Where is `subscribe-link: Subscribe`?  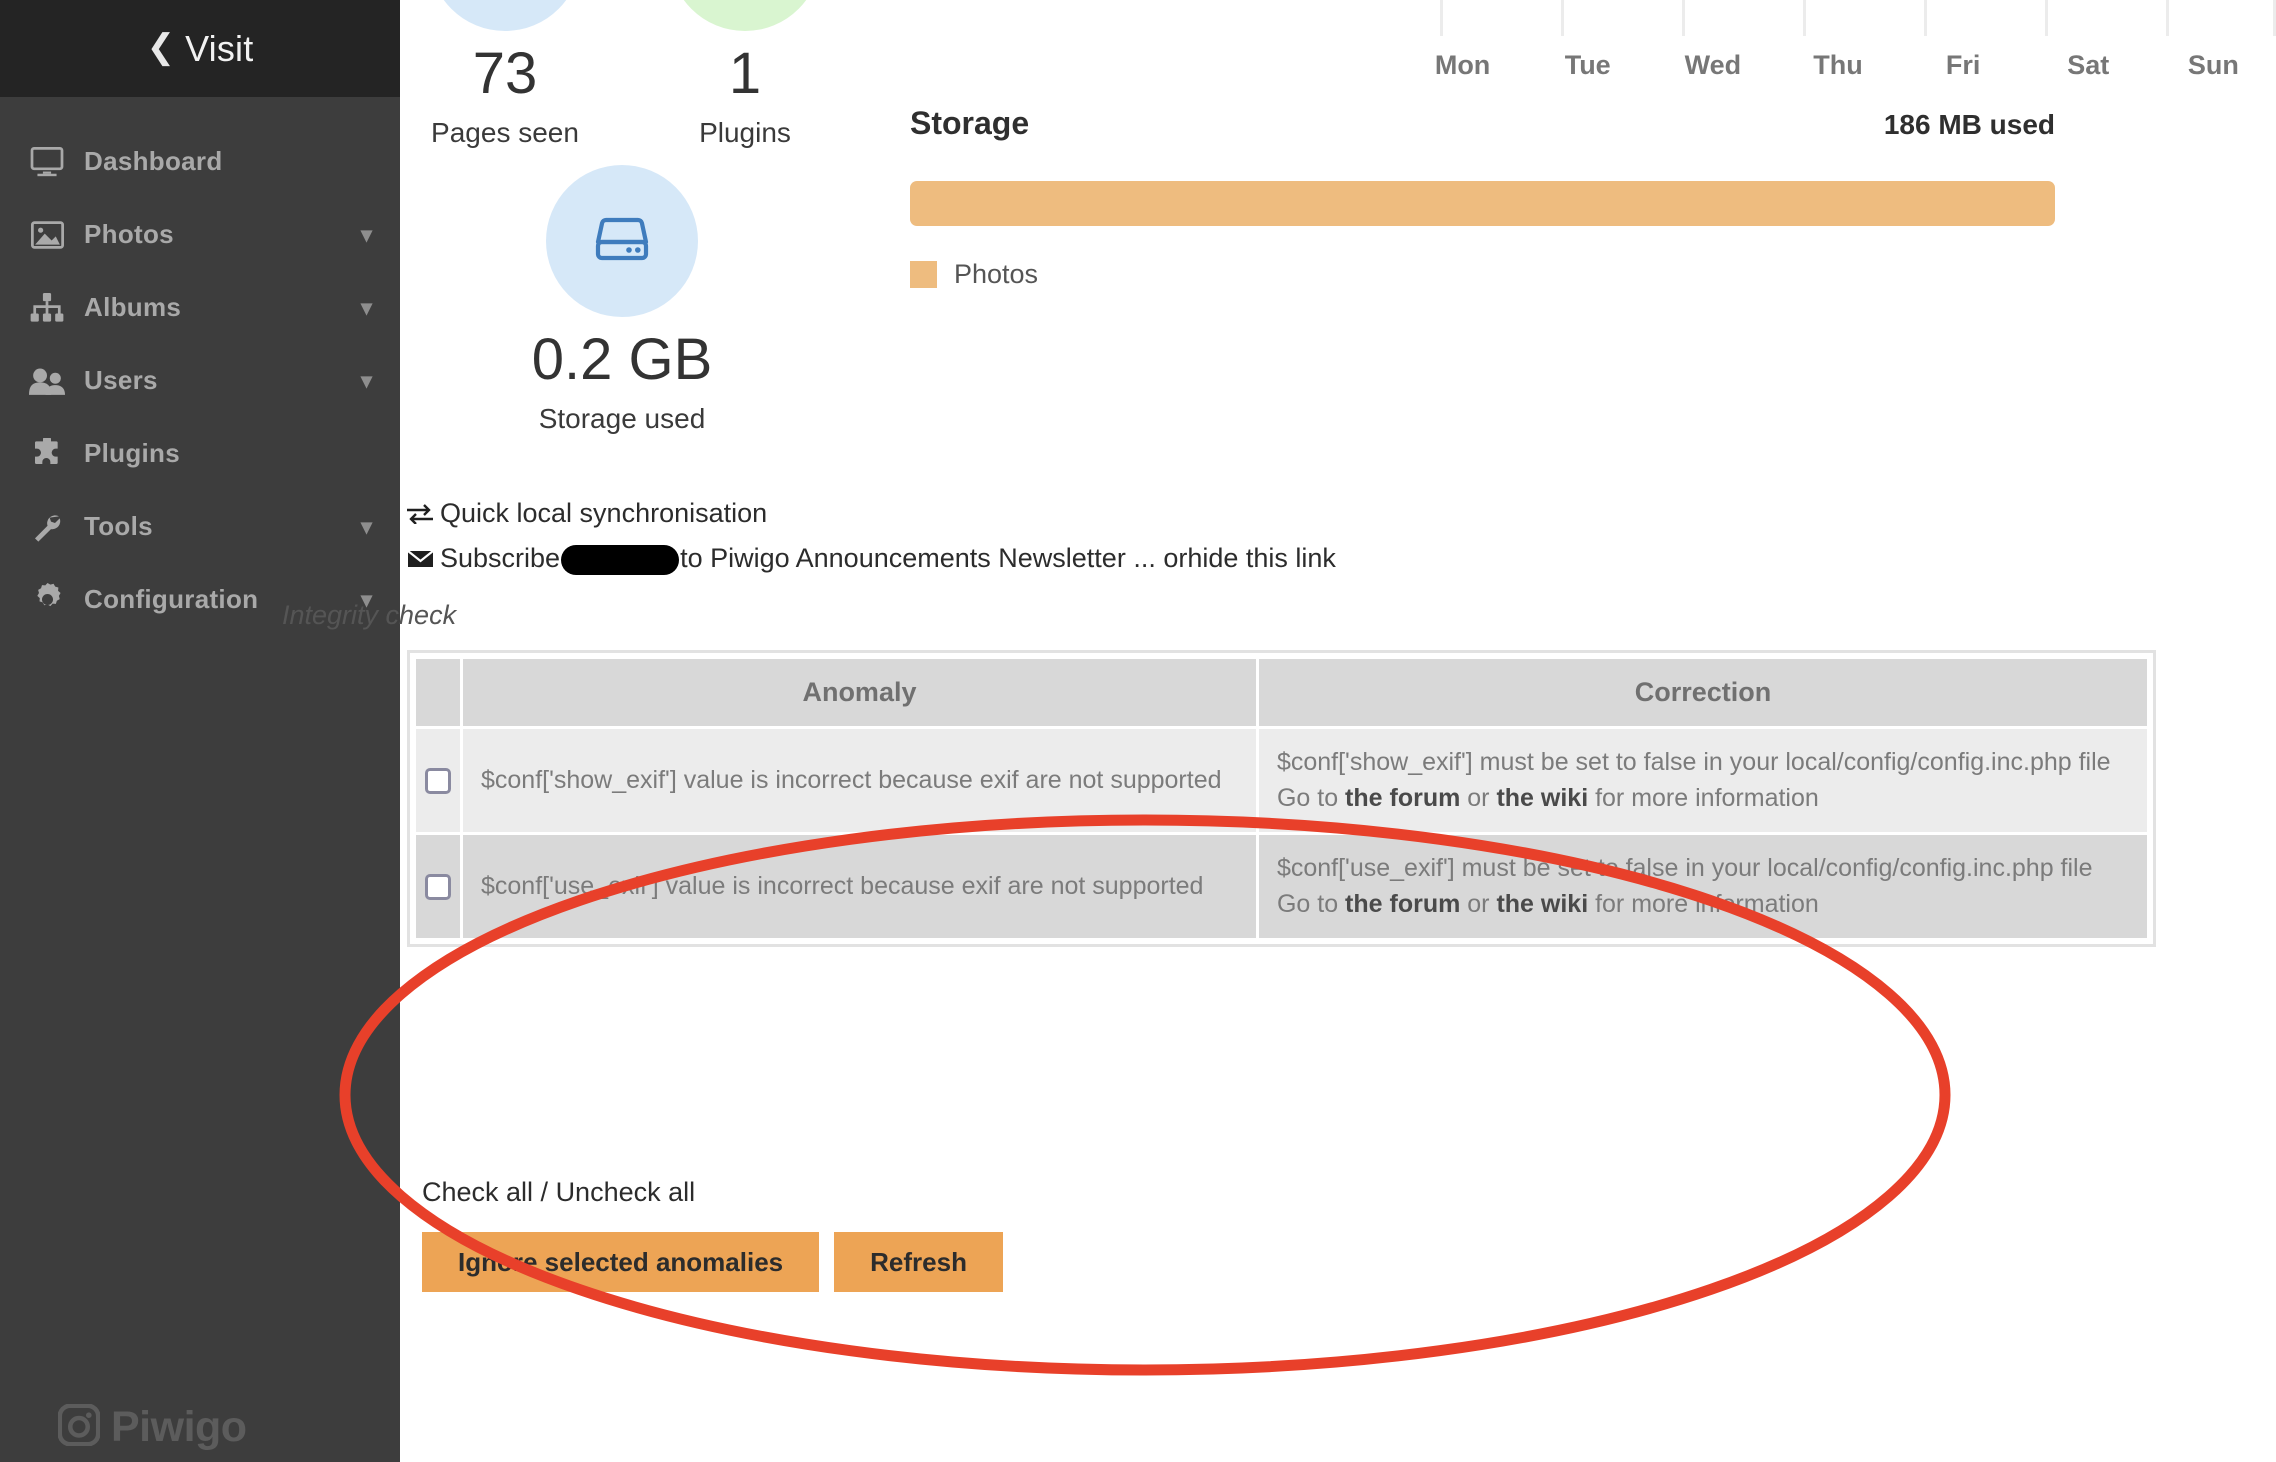
subscribe-link: Subscribe is located at coordinates (500, 558).